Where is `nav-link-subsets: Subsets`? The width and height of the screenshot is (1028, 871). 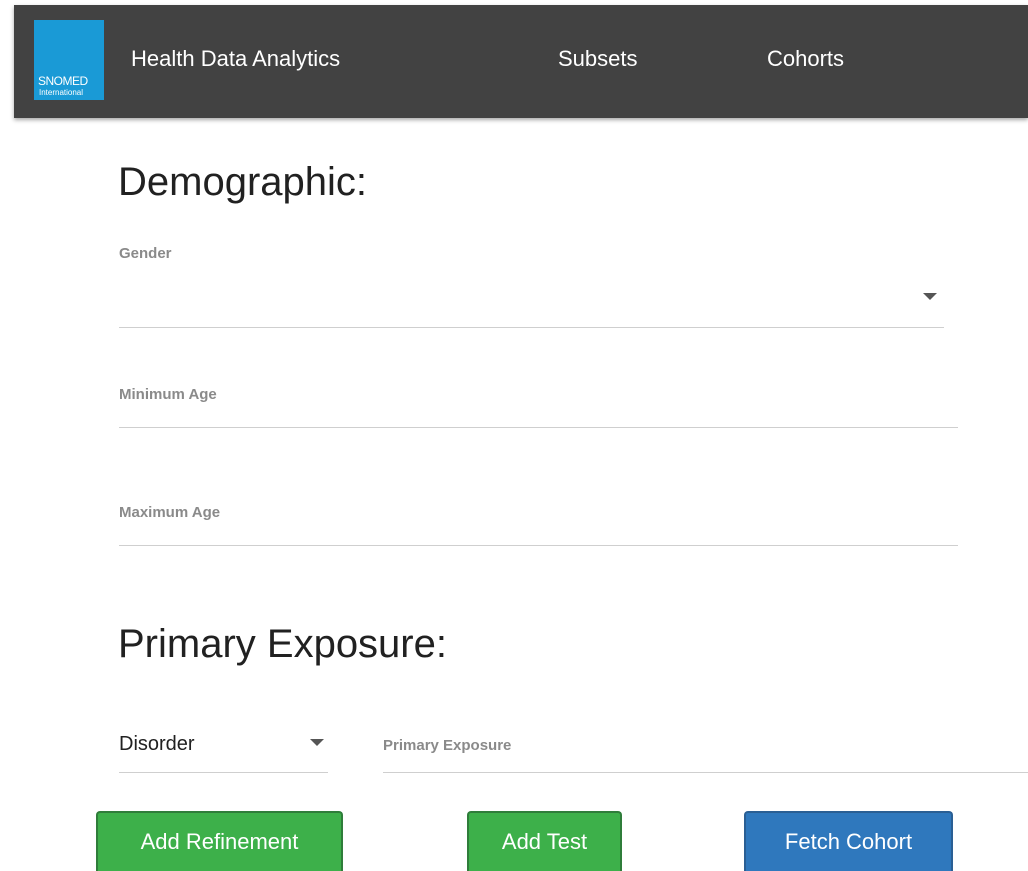 nav-link-subsets: Subsets is located at coordinates (598, 59).